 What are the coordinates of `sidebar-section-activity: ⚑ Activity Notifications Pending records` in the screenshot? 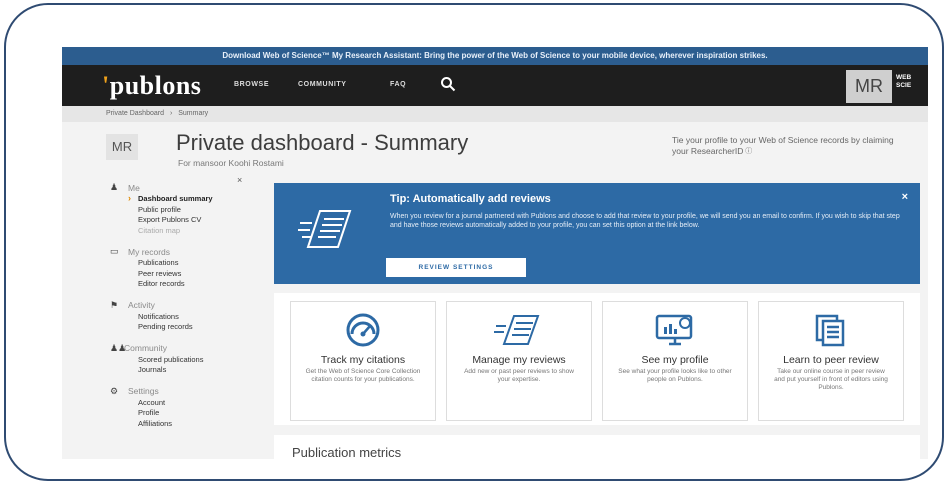 It's located at (184, 316).